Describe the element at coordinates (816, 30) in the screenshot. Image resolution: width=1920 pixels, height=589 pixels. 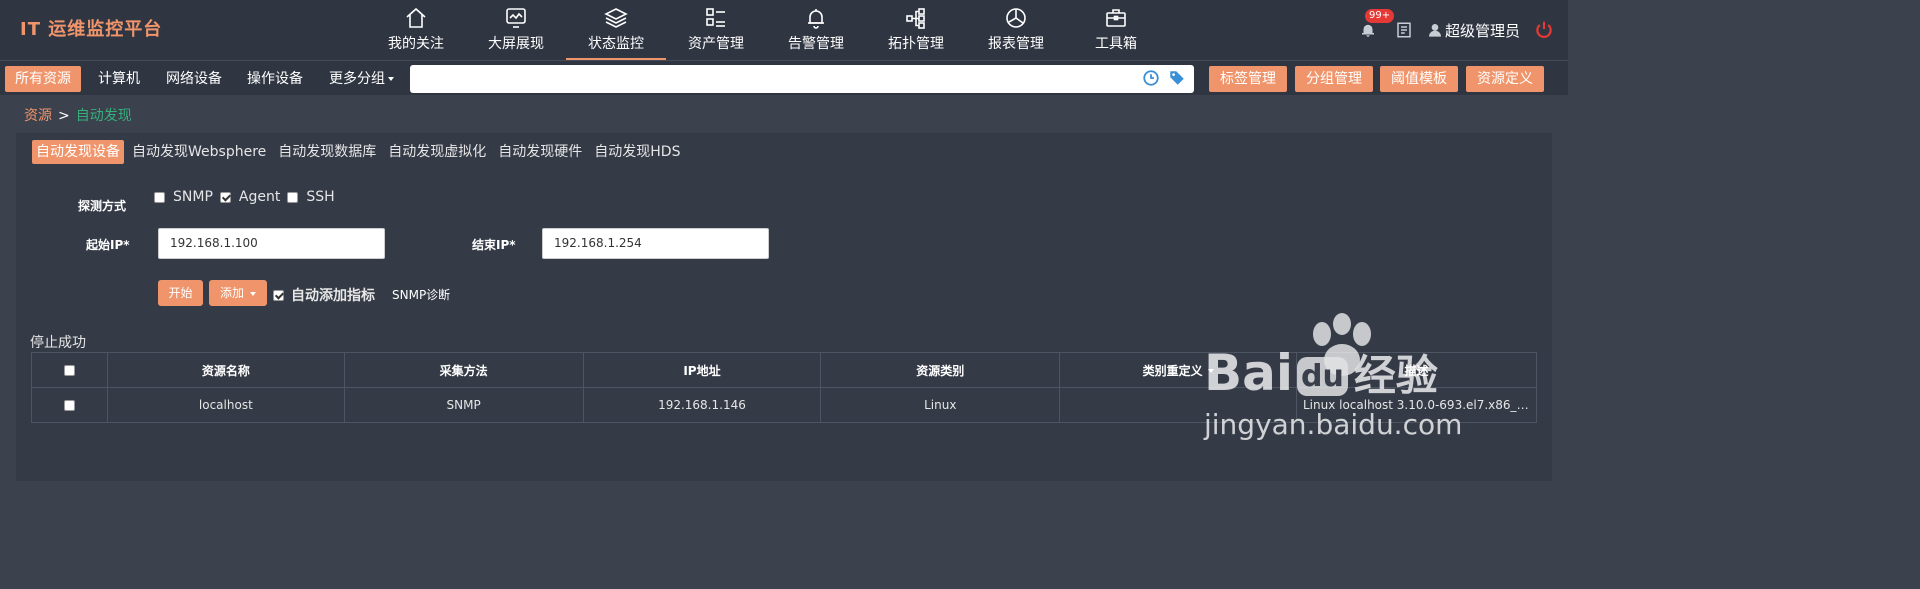
I see `nav-item-alarm: 告警管理` at that location.